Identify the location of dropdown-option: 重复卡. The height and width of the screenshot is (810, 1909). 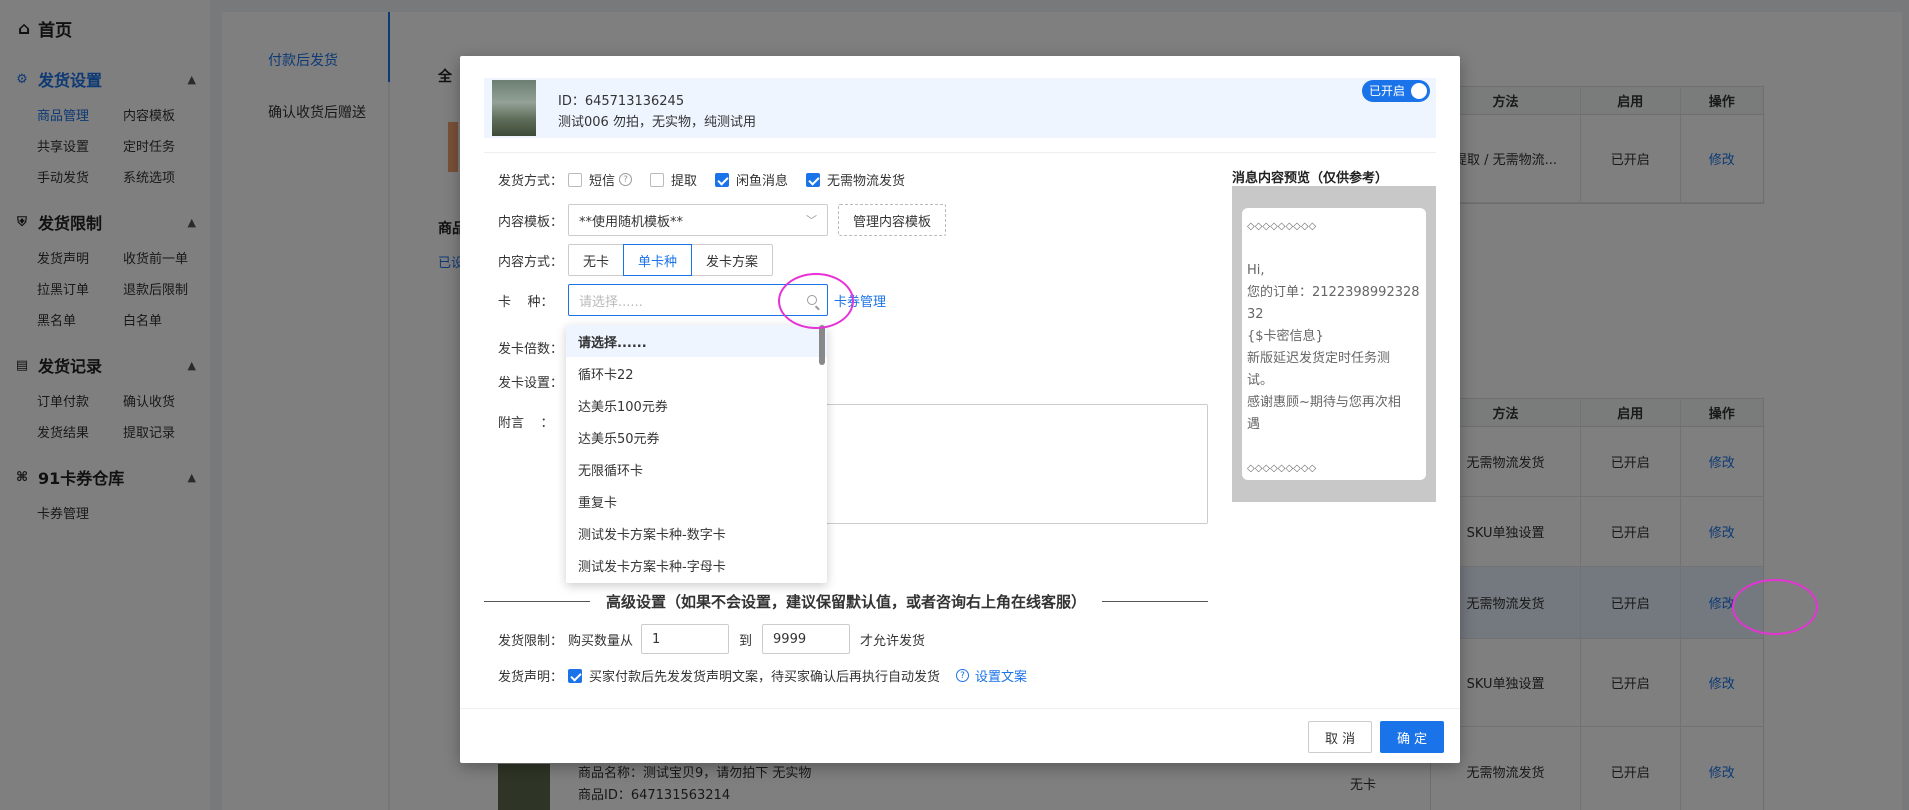
(696, 501).